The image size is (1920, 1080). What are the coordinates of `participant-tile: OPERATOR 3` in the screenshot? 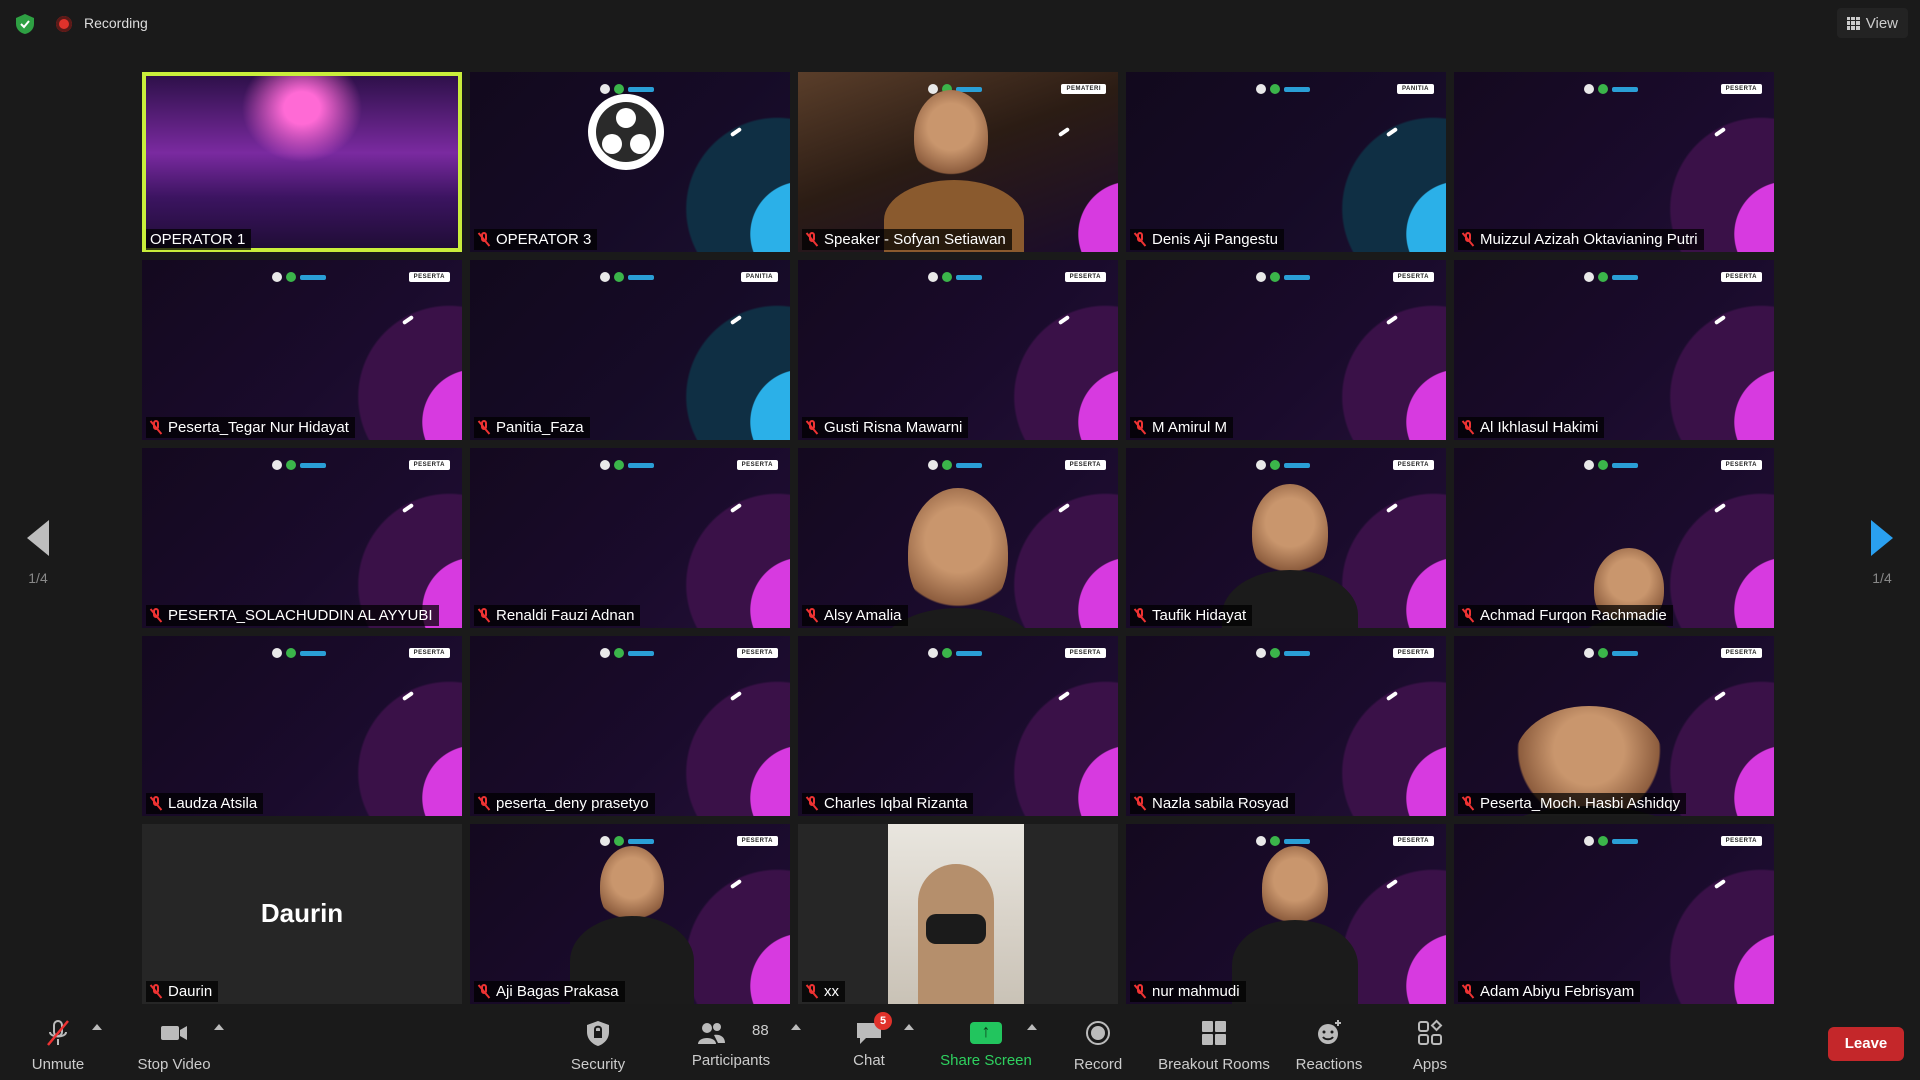 It's located at (630, 162).